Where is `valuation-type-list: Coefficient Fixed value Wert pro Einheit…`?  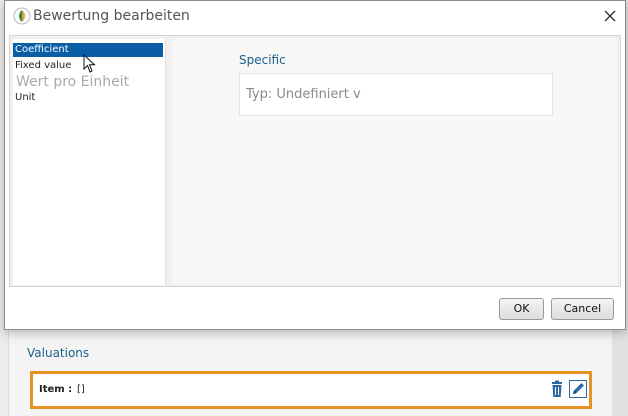 valuation-type-list: Coefficient Fixed value Wert pro Einheit… is located at coordinates (89, 162).